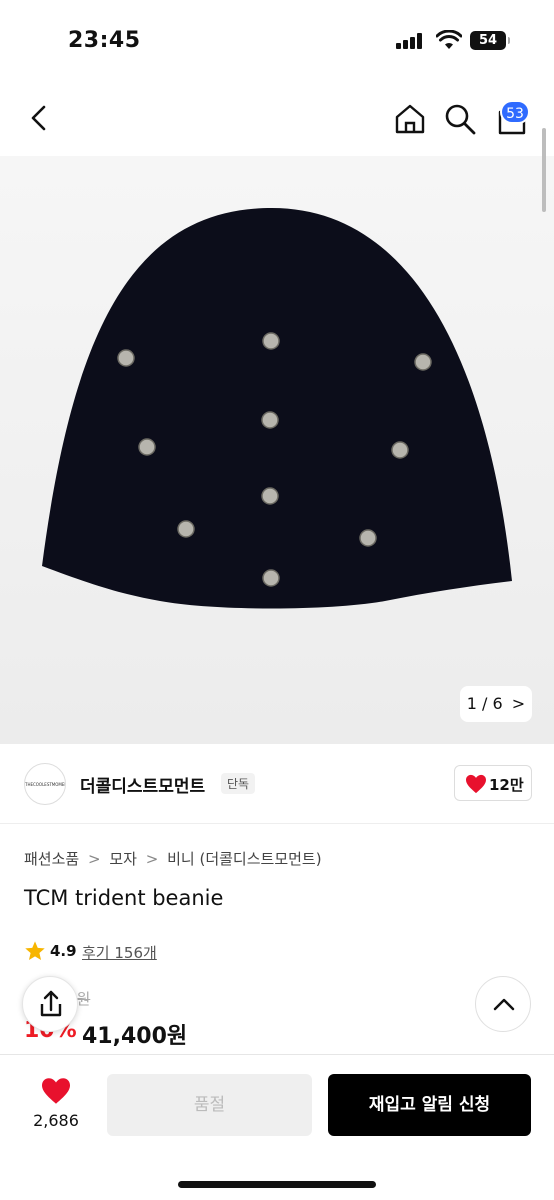  What do you see at coordinates (123, 859) in the screenshot?
I see `breadcrumb-item: 모자` at bounding box center [123, 859].